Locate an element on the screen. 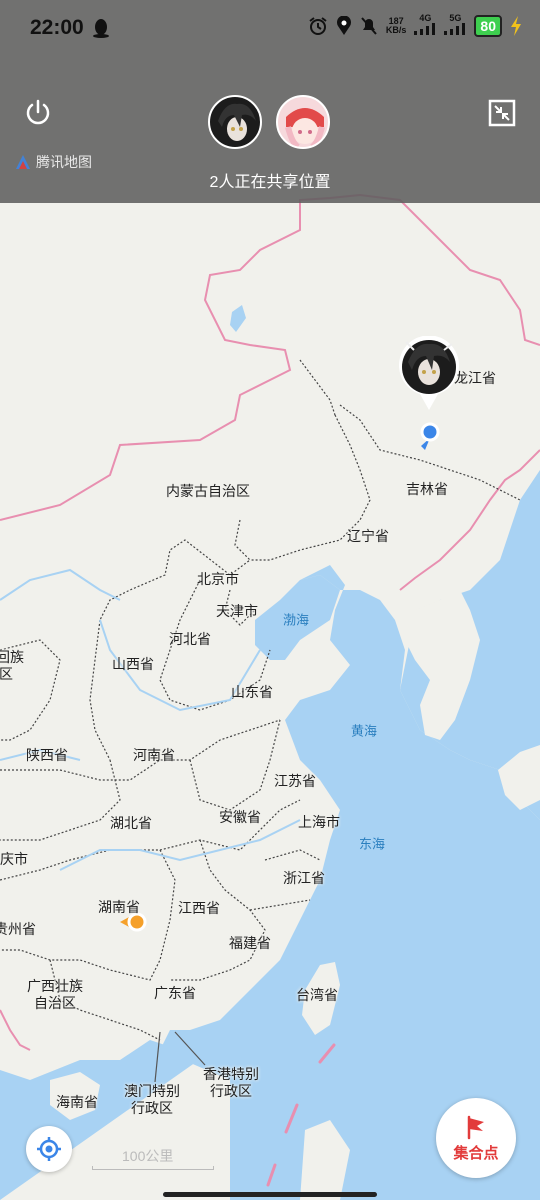  label-taiwan: 台湾省 is located at coordinates (317, 995).